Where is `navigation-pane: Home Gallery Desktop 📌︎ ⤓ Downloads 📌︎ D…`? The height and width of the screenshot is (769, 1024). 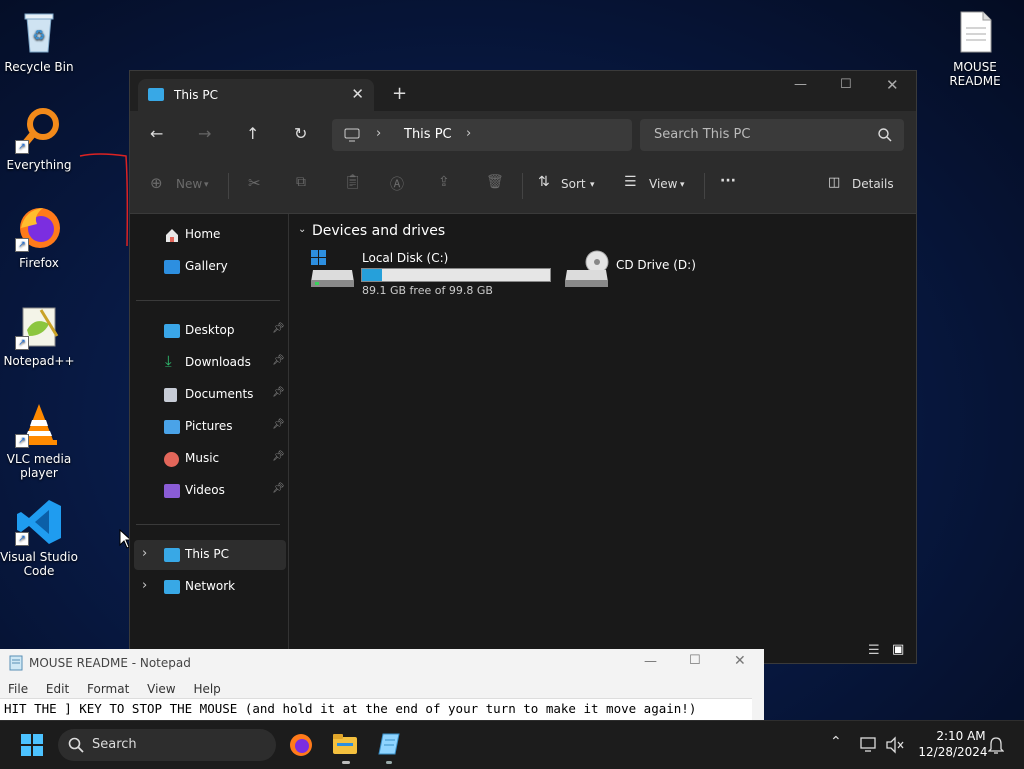
navigation-pane: Home Gallery Desktop 📌︎ ⤓ Downloads 📌︎ D… is located at coordinates (209, 438).